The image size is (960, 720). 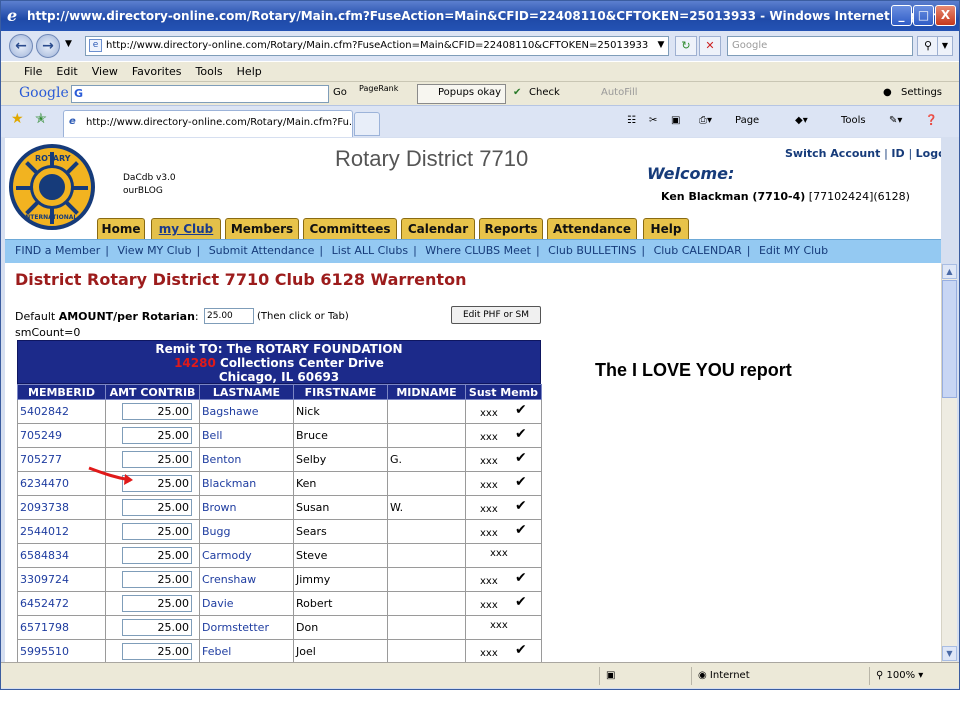 I want to click on tab-calendar: Calendar, so click(x=438, y=229).